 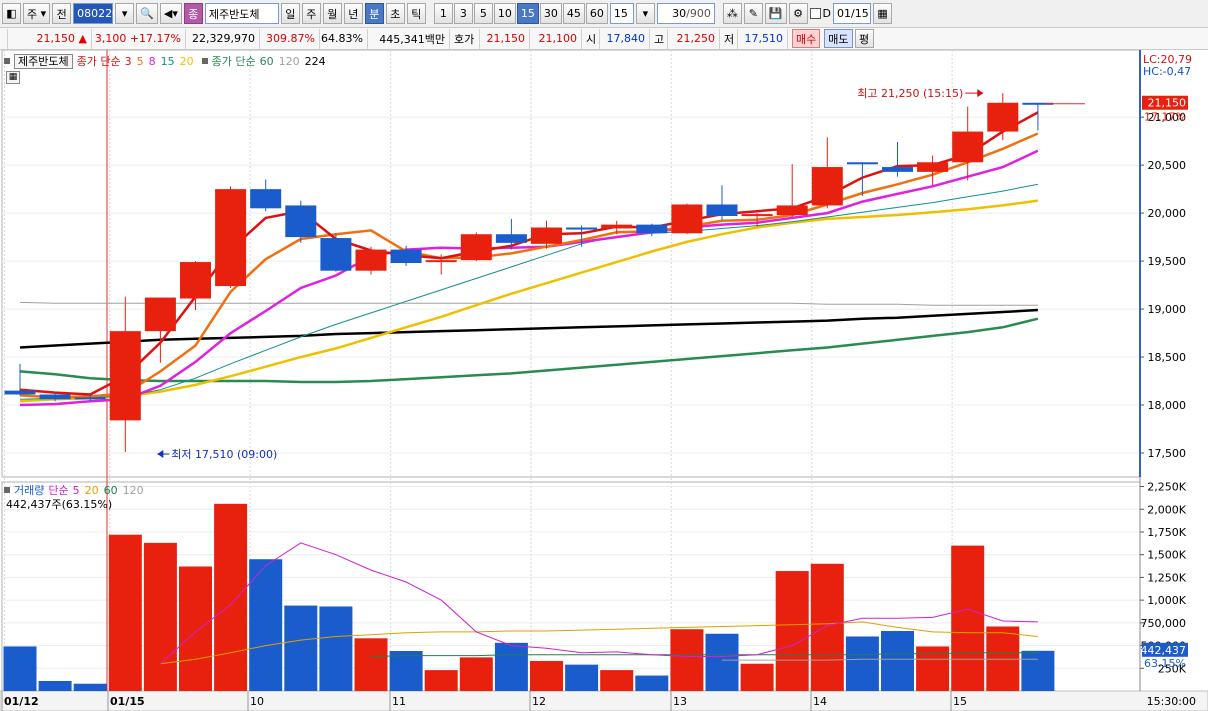 I want to click on buy-button: 매수, so click(x=806, y=38).